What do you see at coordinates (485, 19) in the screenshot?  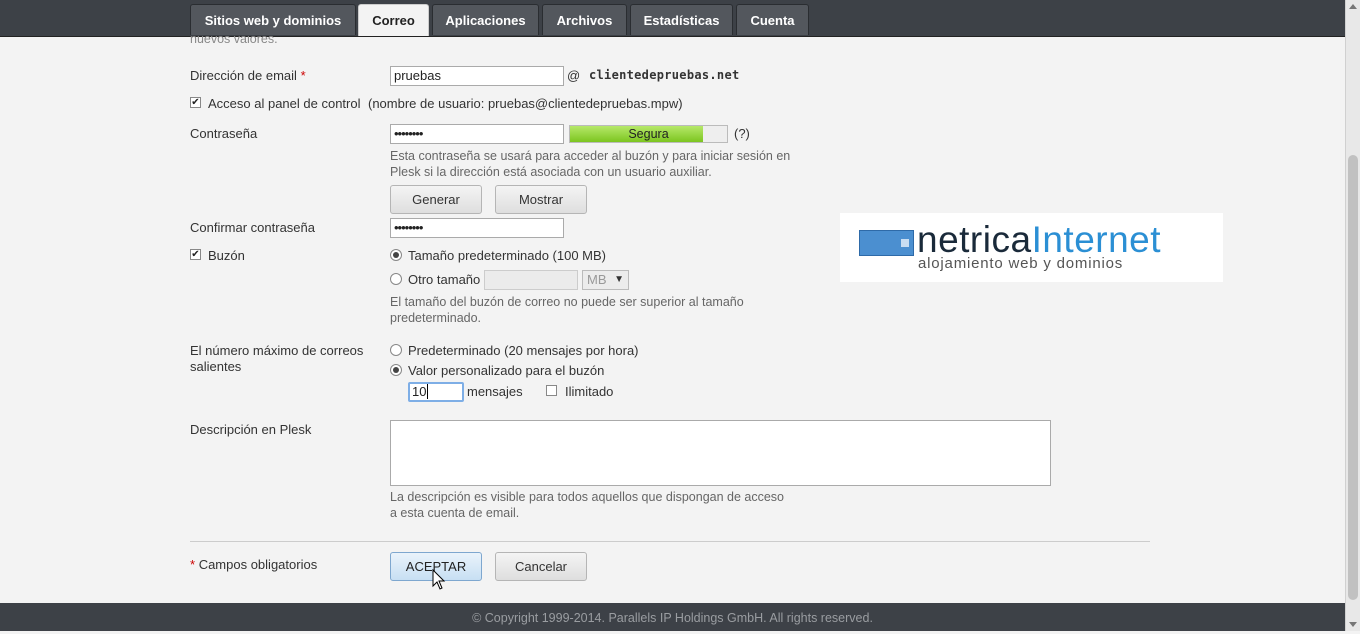 I see `tab-applications: Aplicaciones` at bounding box center [485, 19].